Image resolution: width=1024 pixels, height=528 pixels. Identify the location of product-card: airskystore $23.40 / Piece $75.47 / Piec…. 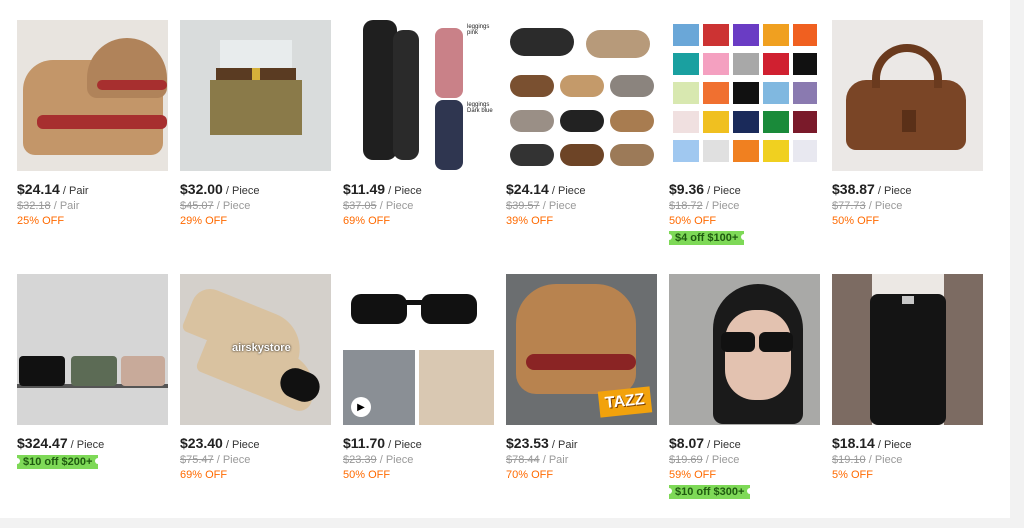
(255, 401).